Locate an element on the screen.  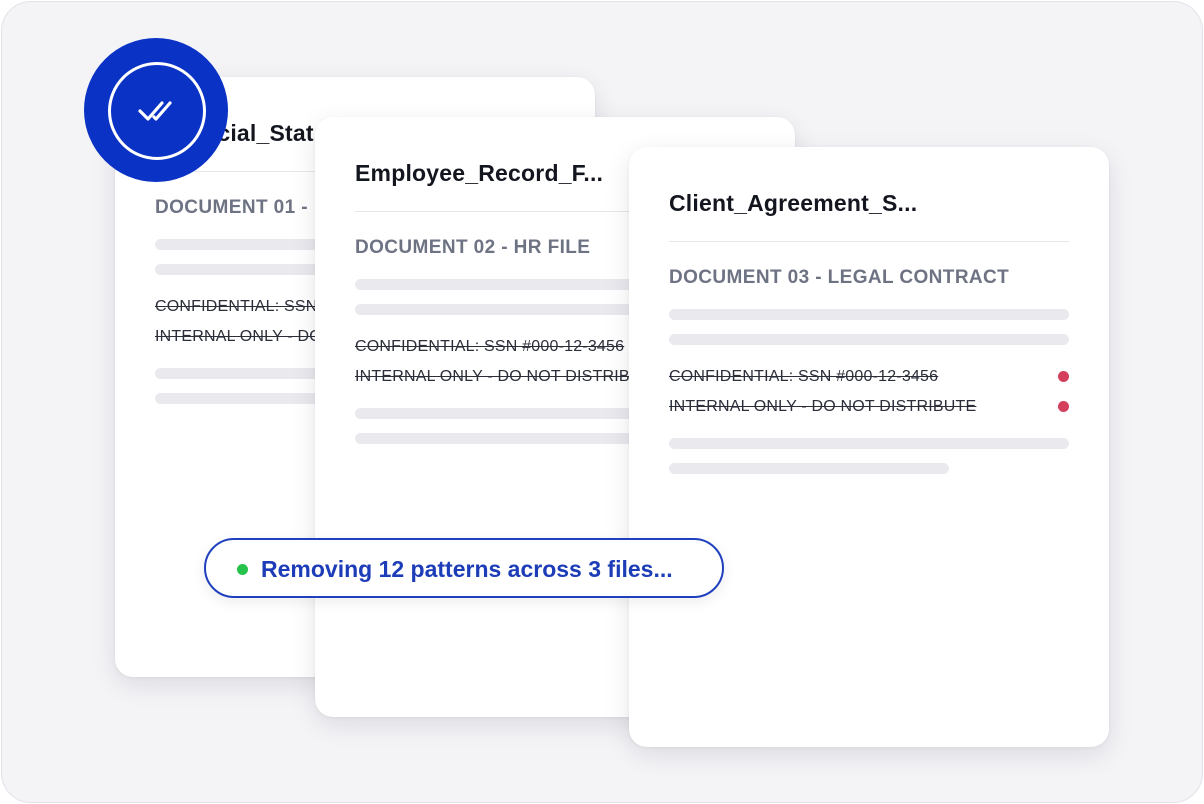
double-check-icon is located at coordinates (157, 111).